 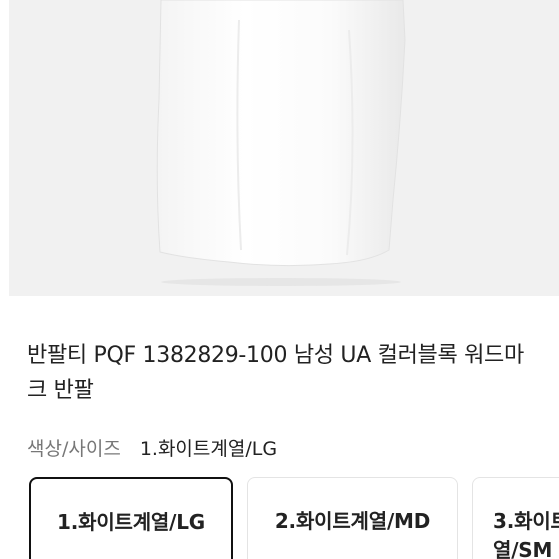 I want to click on selected-option-row: 색상/사이즈 1.화이트계열/LG, so click(x=152, y=447).